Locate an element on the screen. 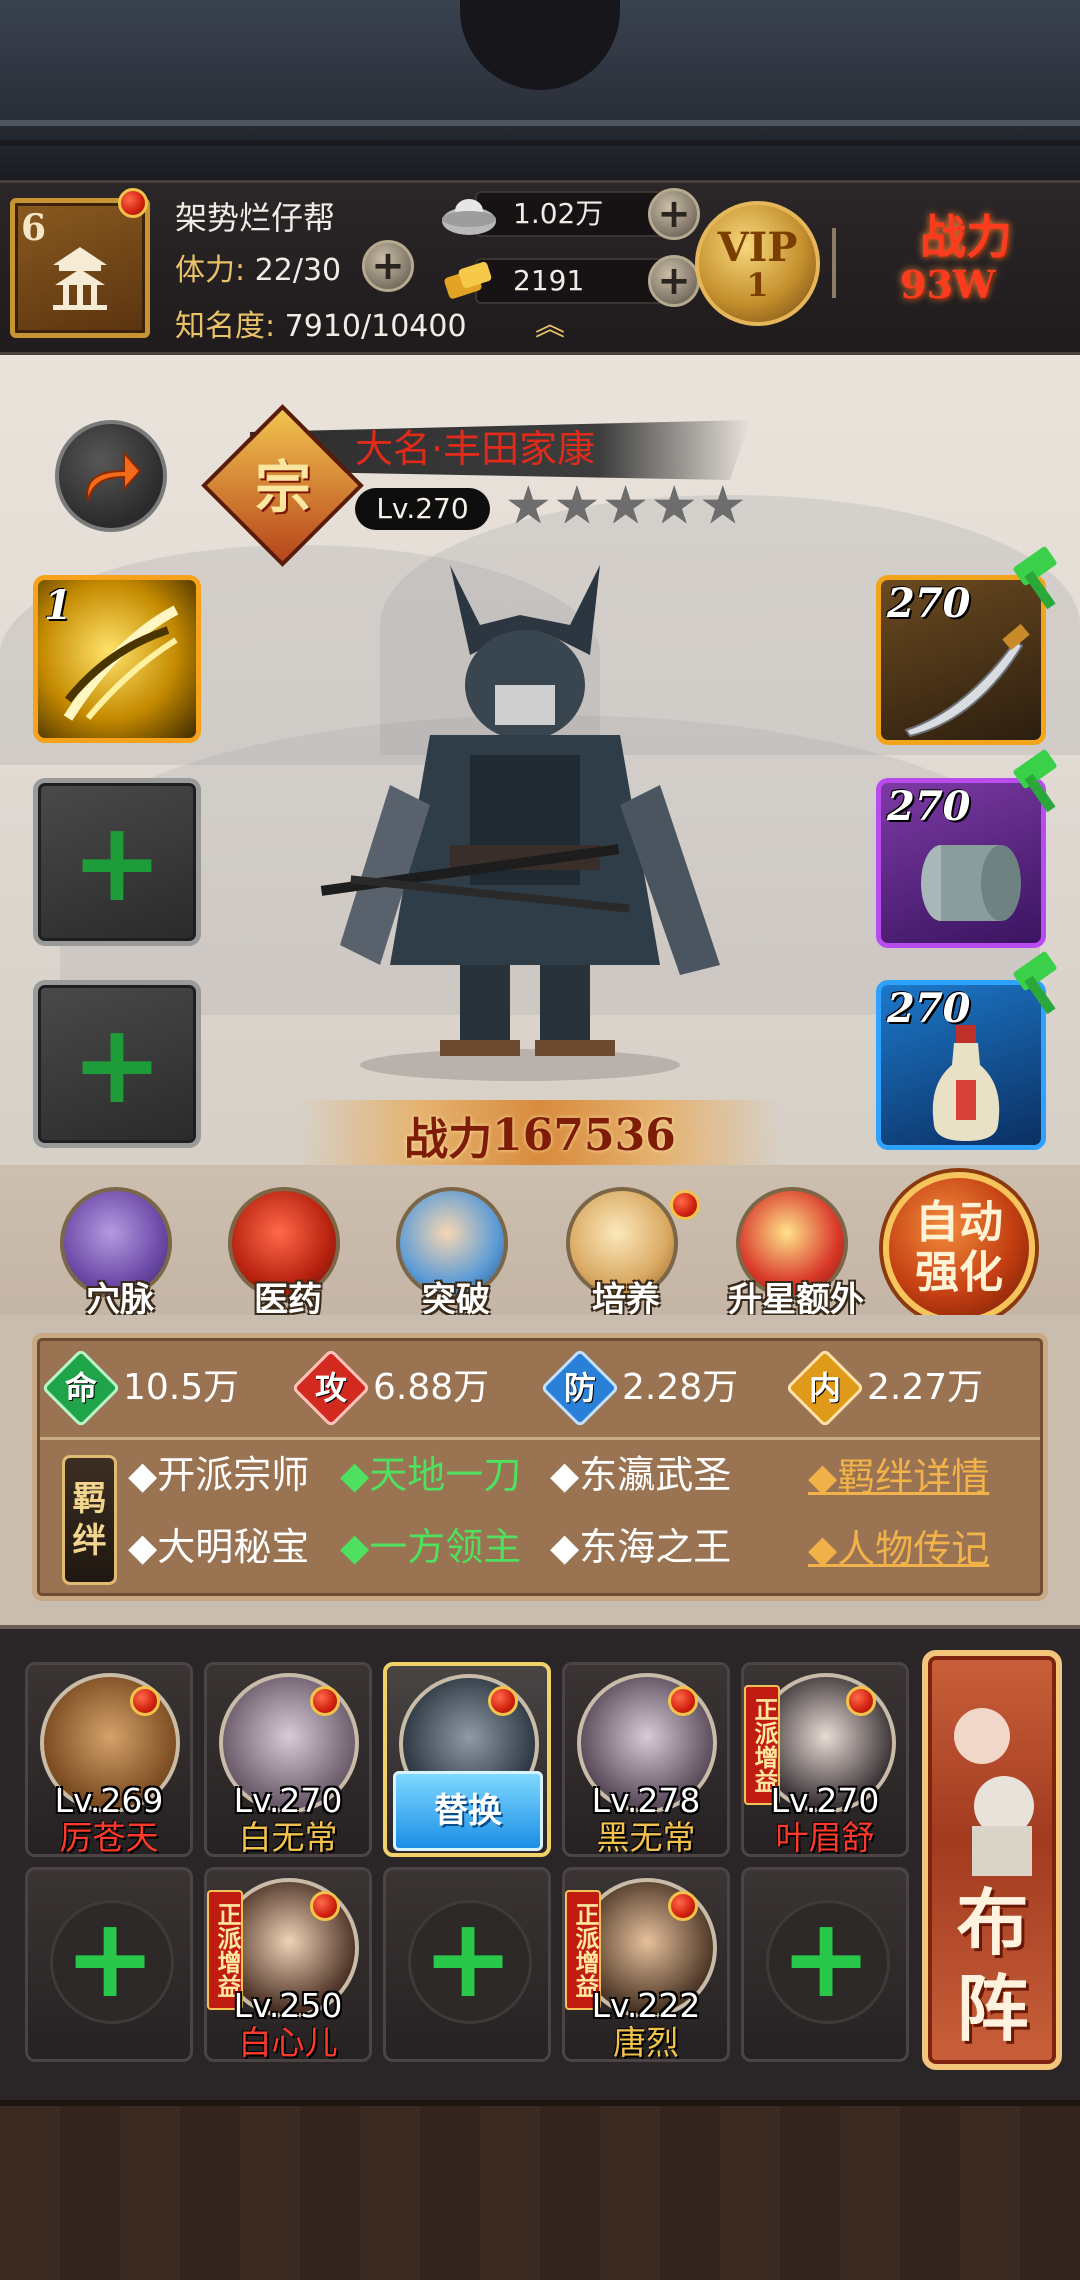 The width and height of the screenshot is (1080, 2280). formation-label-line2: 阵 is located at coordinates (992, 2008).